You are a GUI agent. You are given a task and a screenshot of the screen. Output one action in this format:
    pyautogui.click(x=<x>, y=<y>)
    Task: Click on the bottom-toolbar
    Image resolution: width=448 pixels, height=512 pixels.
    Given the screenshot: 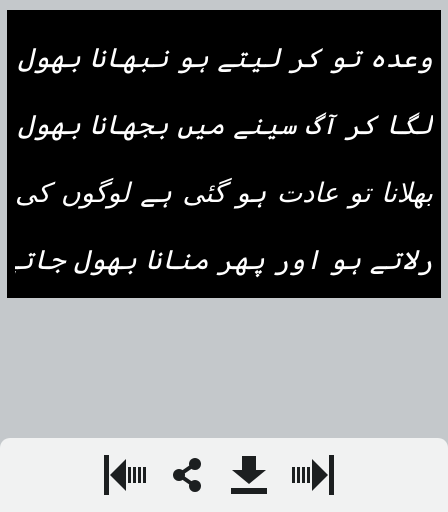 What is the action you would take?
    pyautogui.click(x=224, y=475)
    